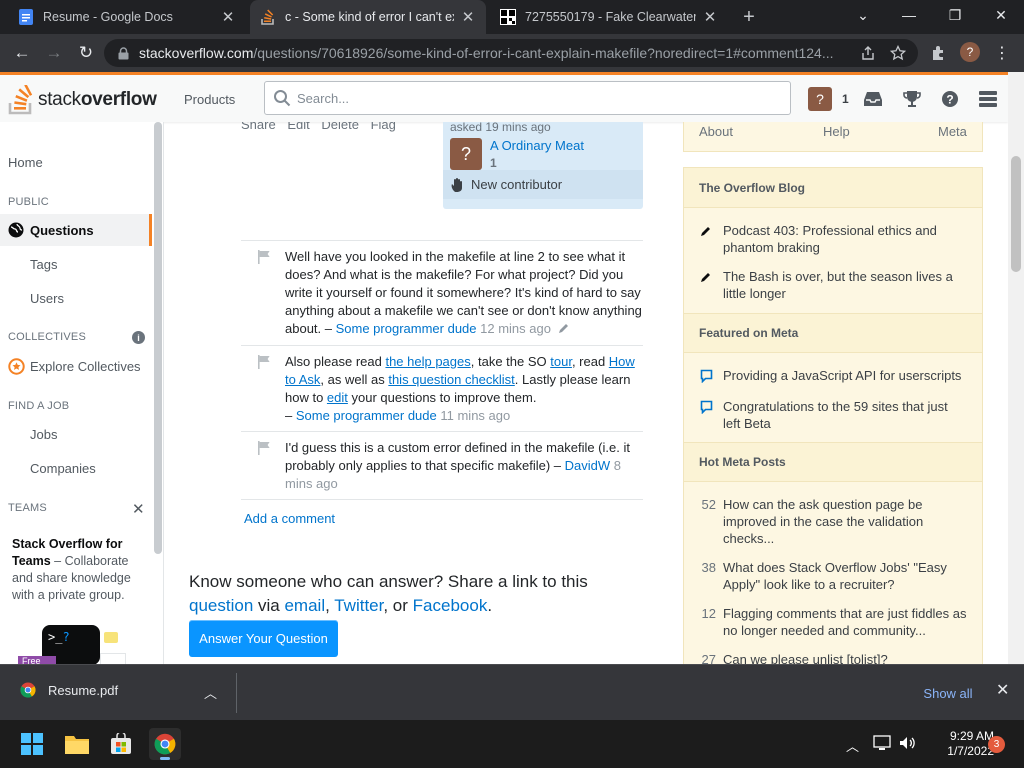  What do you see at coordinates (561, 361) in the screenshot?
I see `tour-link: tour` at bounding box center [561, 361].